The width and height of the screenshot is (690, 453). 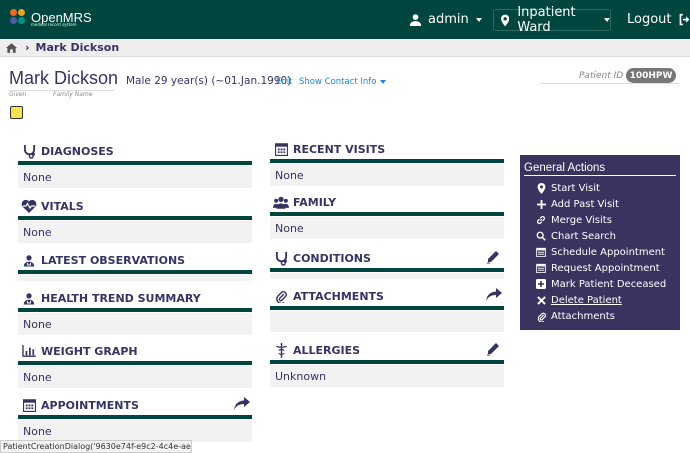 I want to click on latest-observations-widget: LATEST OBSERVATIONS, so click(x=135, y=265).